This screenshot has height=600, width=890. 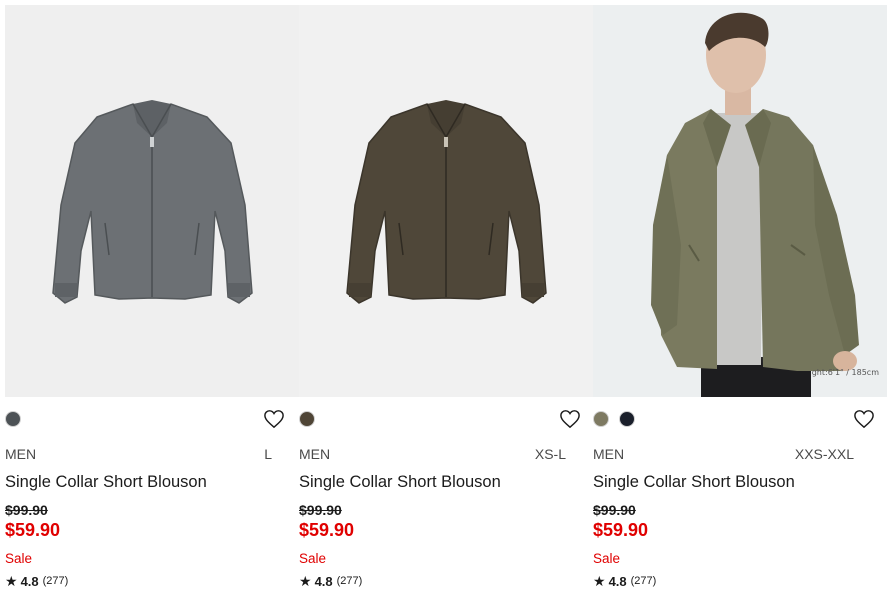 What do you see at coordinates (13, 419) in the screenshot?
I see `color-swatch-gray` at bounding box center [13, 419].